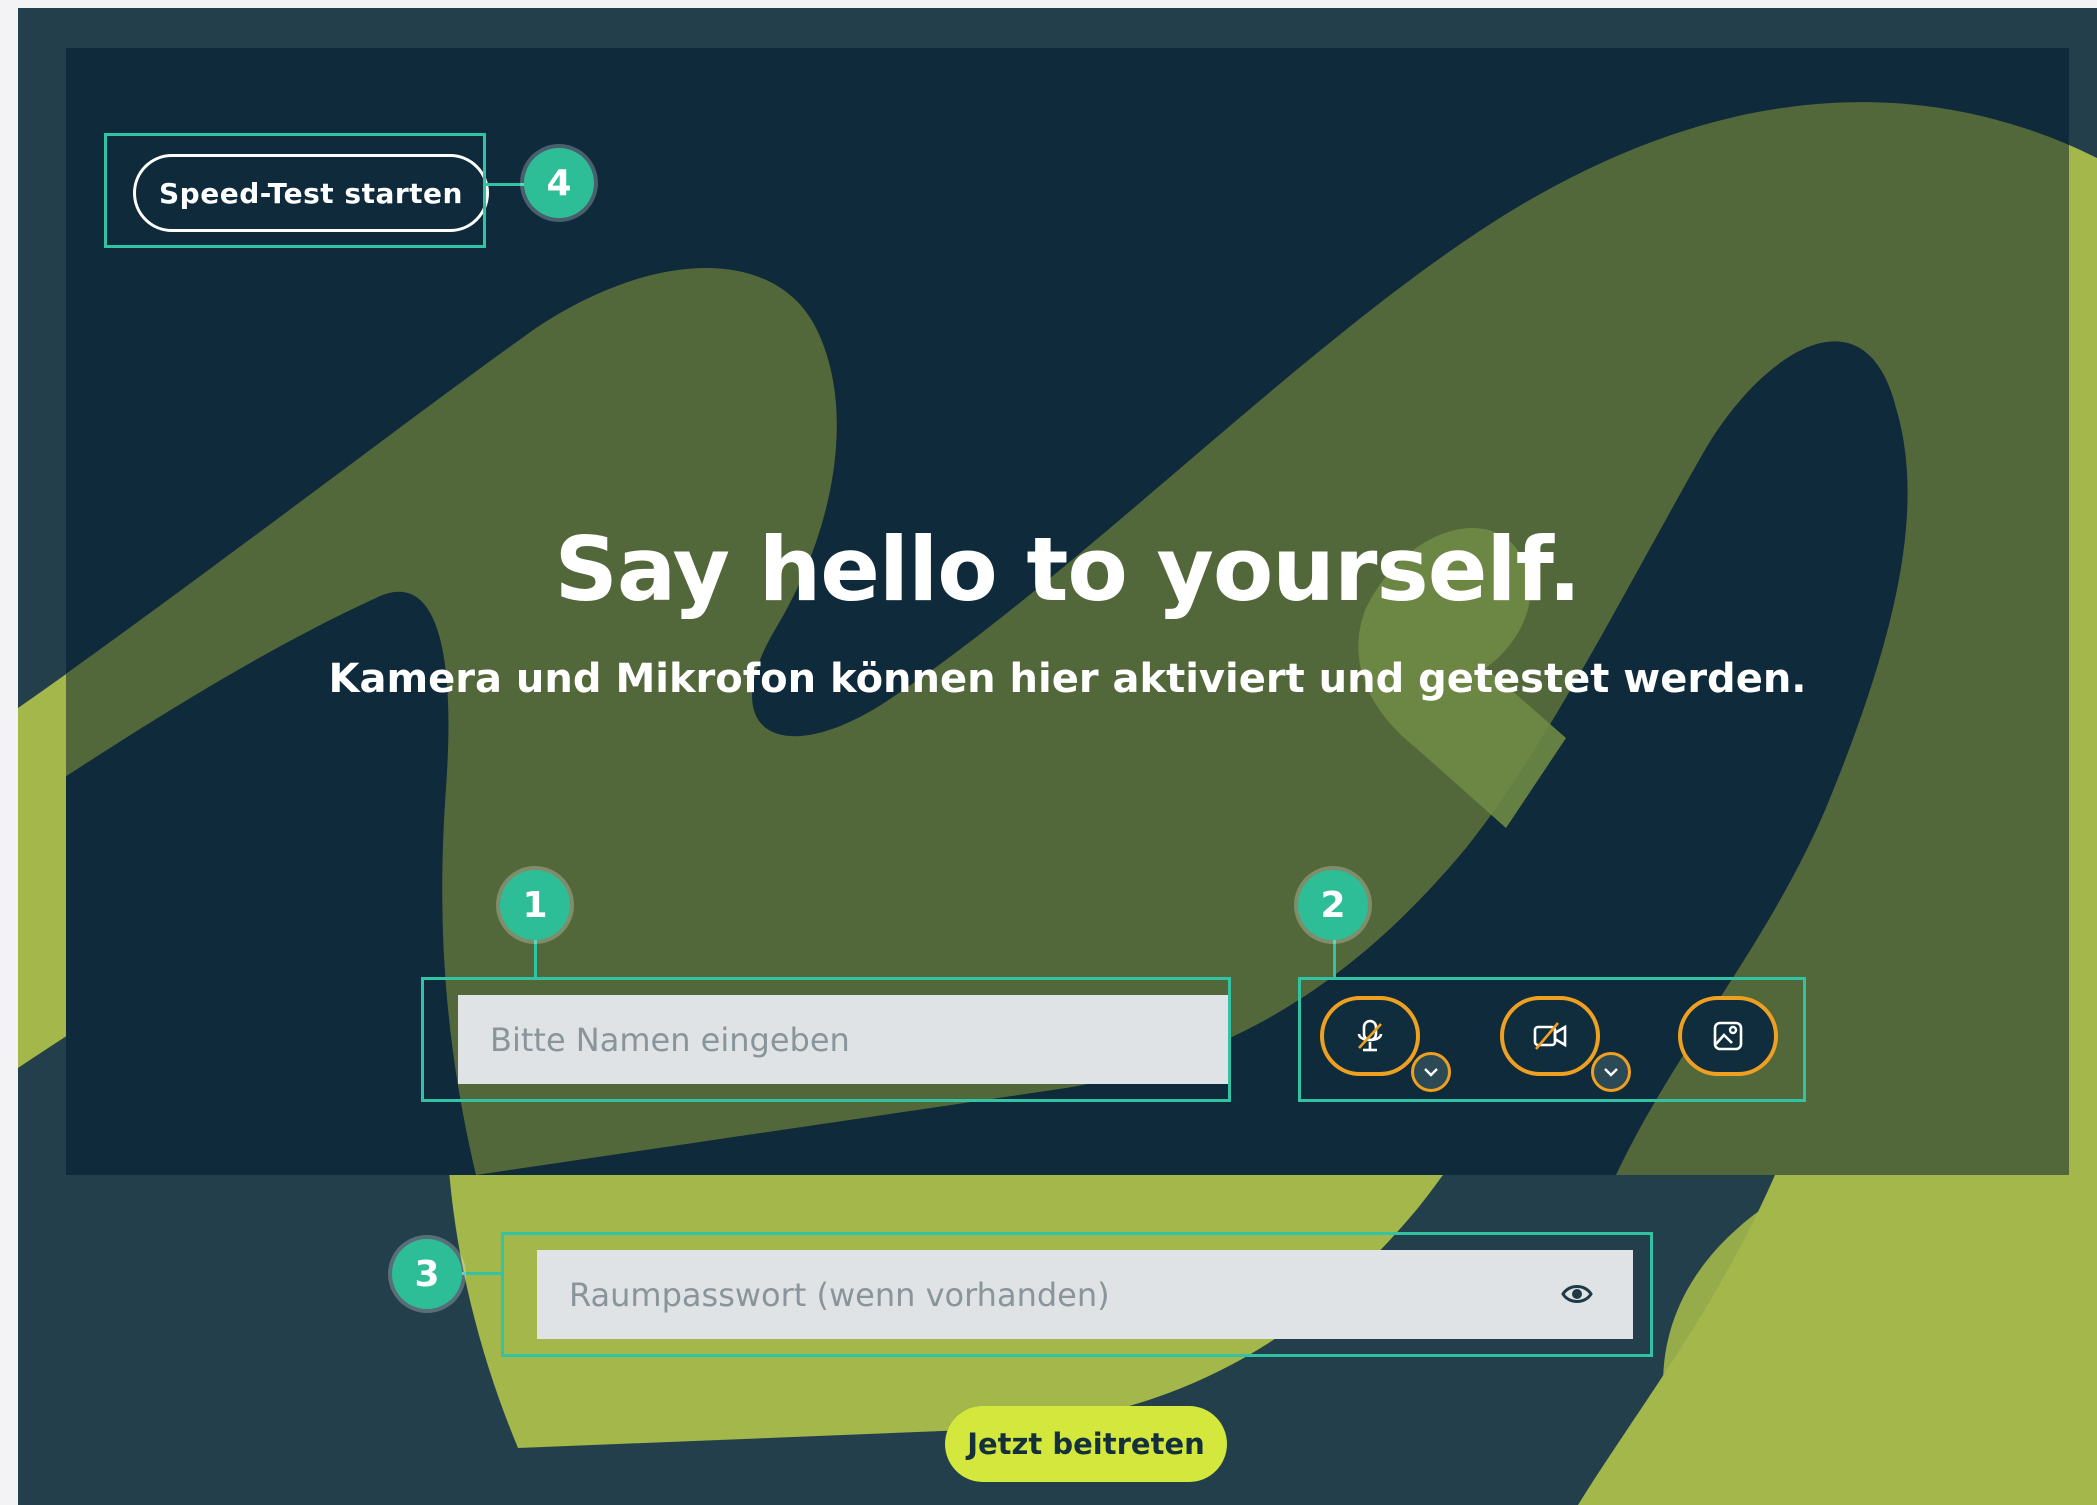 This screenshot has height=1505, width=2097. What do you see at coordinates (843, 1039) in the screenshot?
I see `name-input` at bounding box center [843, 1039].